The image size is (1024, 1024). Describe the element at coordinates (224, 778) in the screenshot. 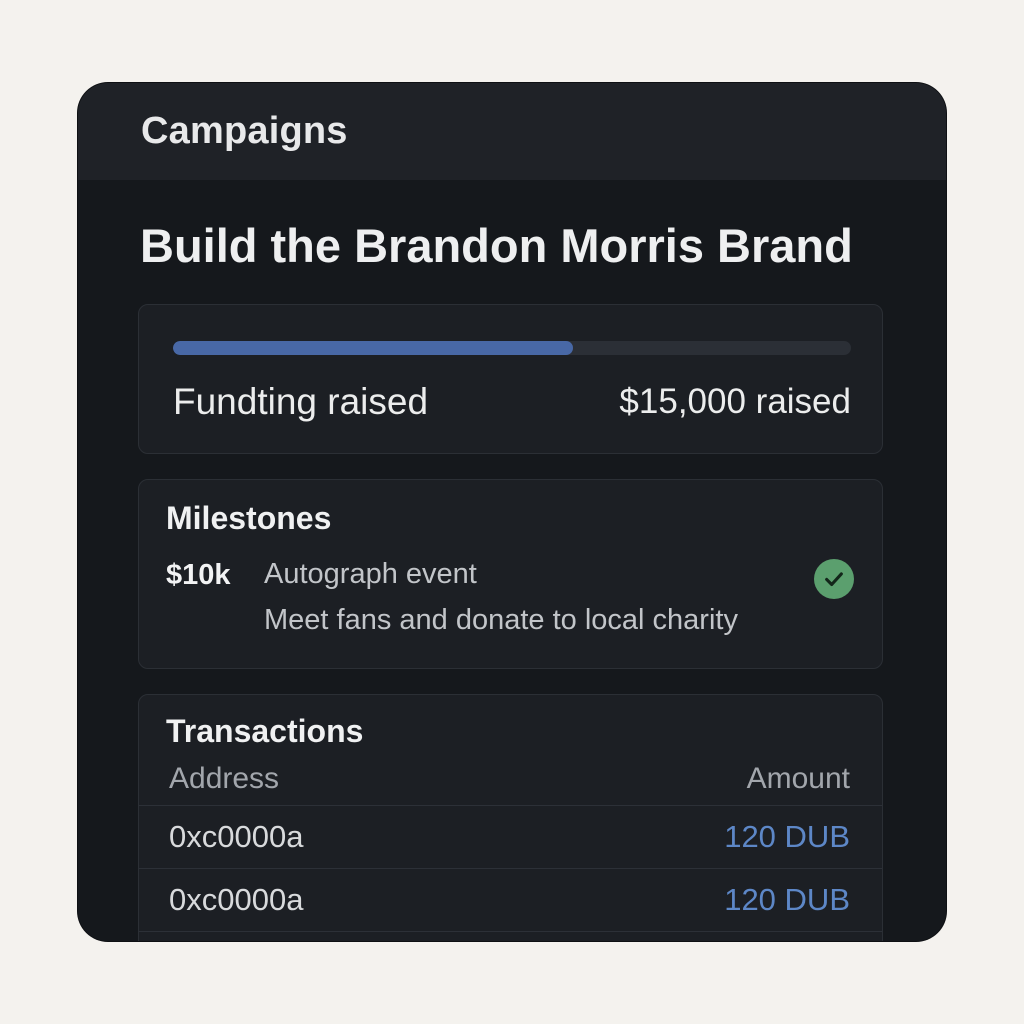

I see `column-header-address: Address` at that location.